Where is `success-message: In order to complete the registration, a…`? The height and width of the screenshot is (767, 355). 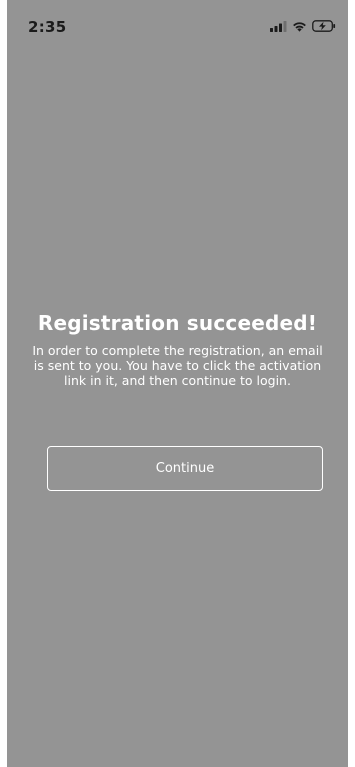 success-message: In order to complete the registration, a… is located at coordinates (177, 365).